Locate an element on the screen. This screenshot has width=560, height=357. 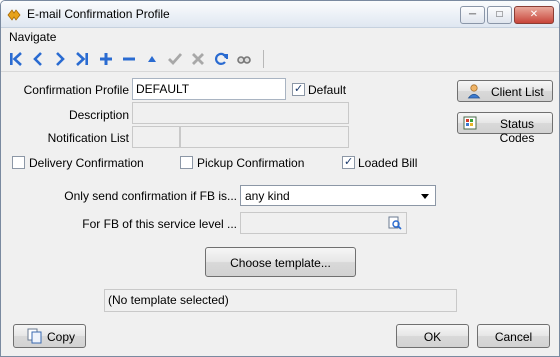
add-record-button is located at coordinates (106, 59).